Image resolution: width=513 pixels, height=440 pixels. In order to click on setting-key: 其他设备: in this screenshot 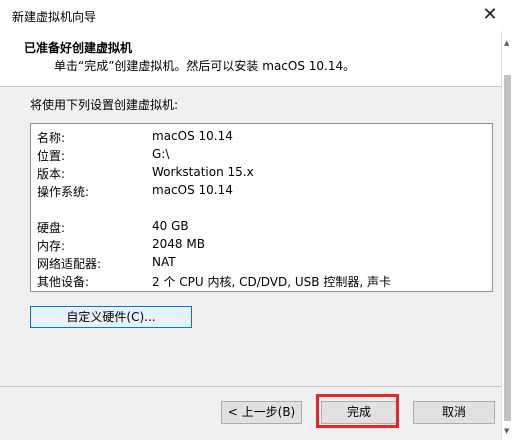, I will do `click(63, 282)`.